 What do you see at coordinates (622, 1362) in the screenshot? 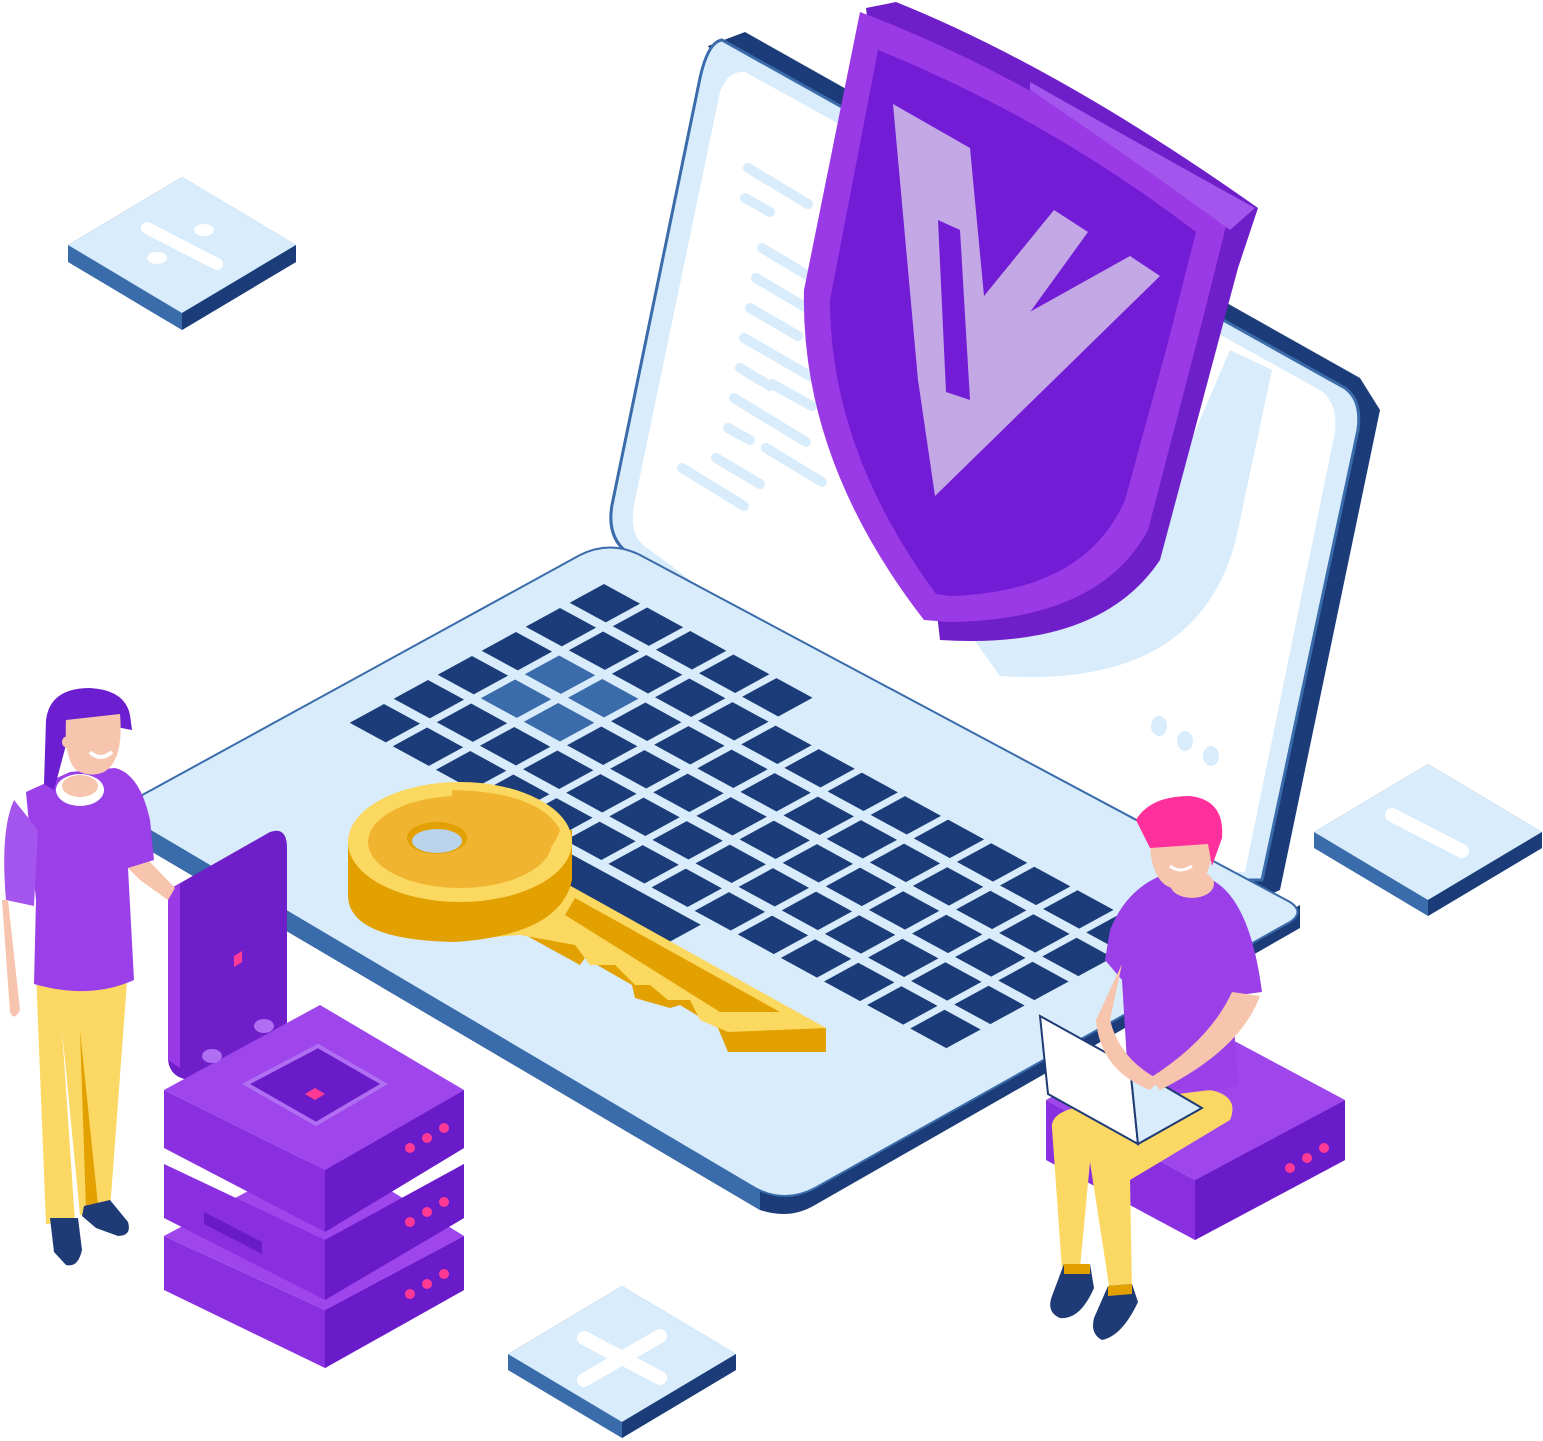
I see `plus-tile` at bounding box center [622, 1362].